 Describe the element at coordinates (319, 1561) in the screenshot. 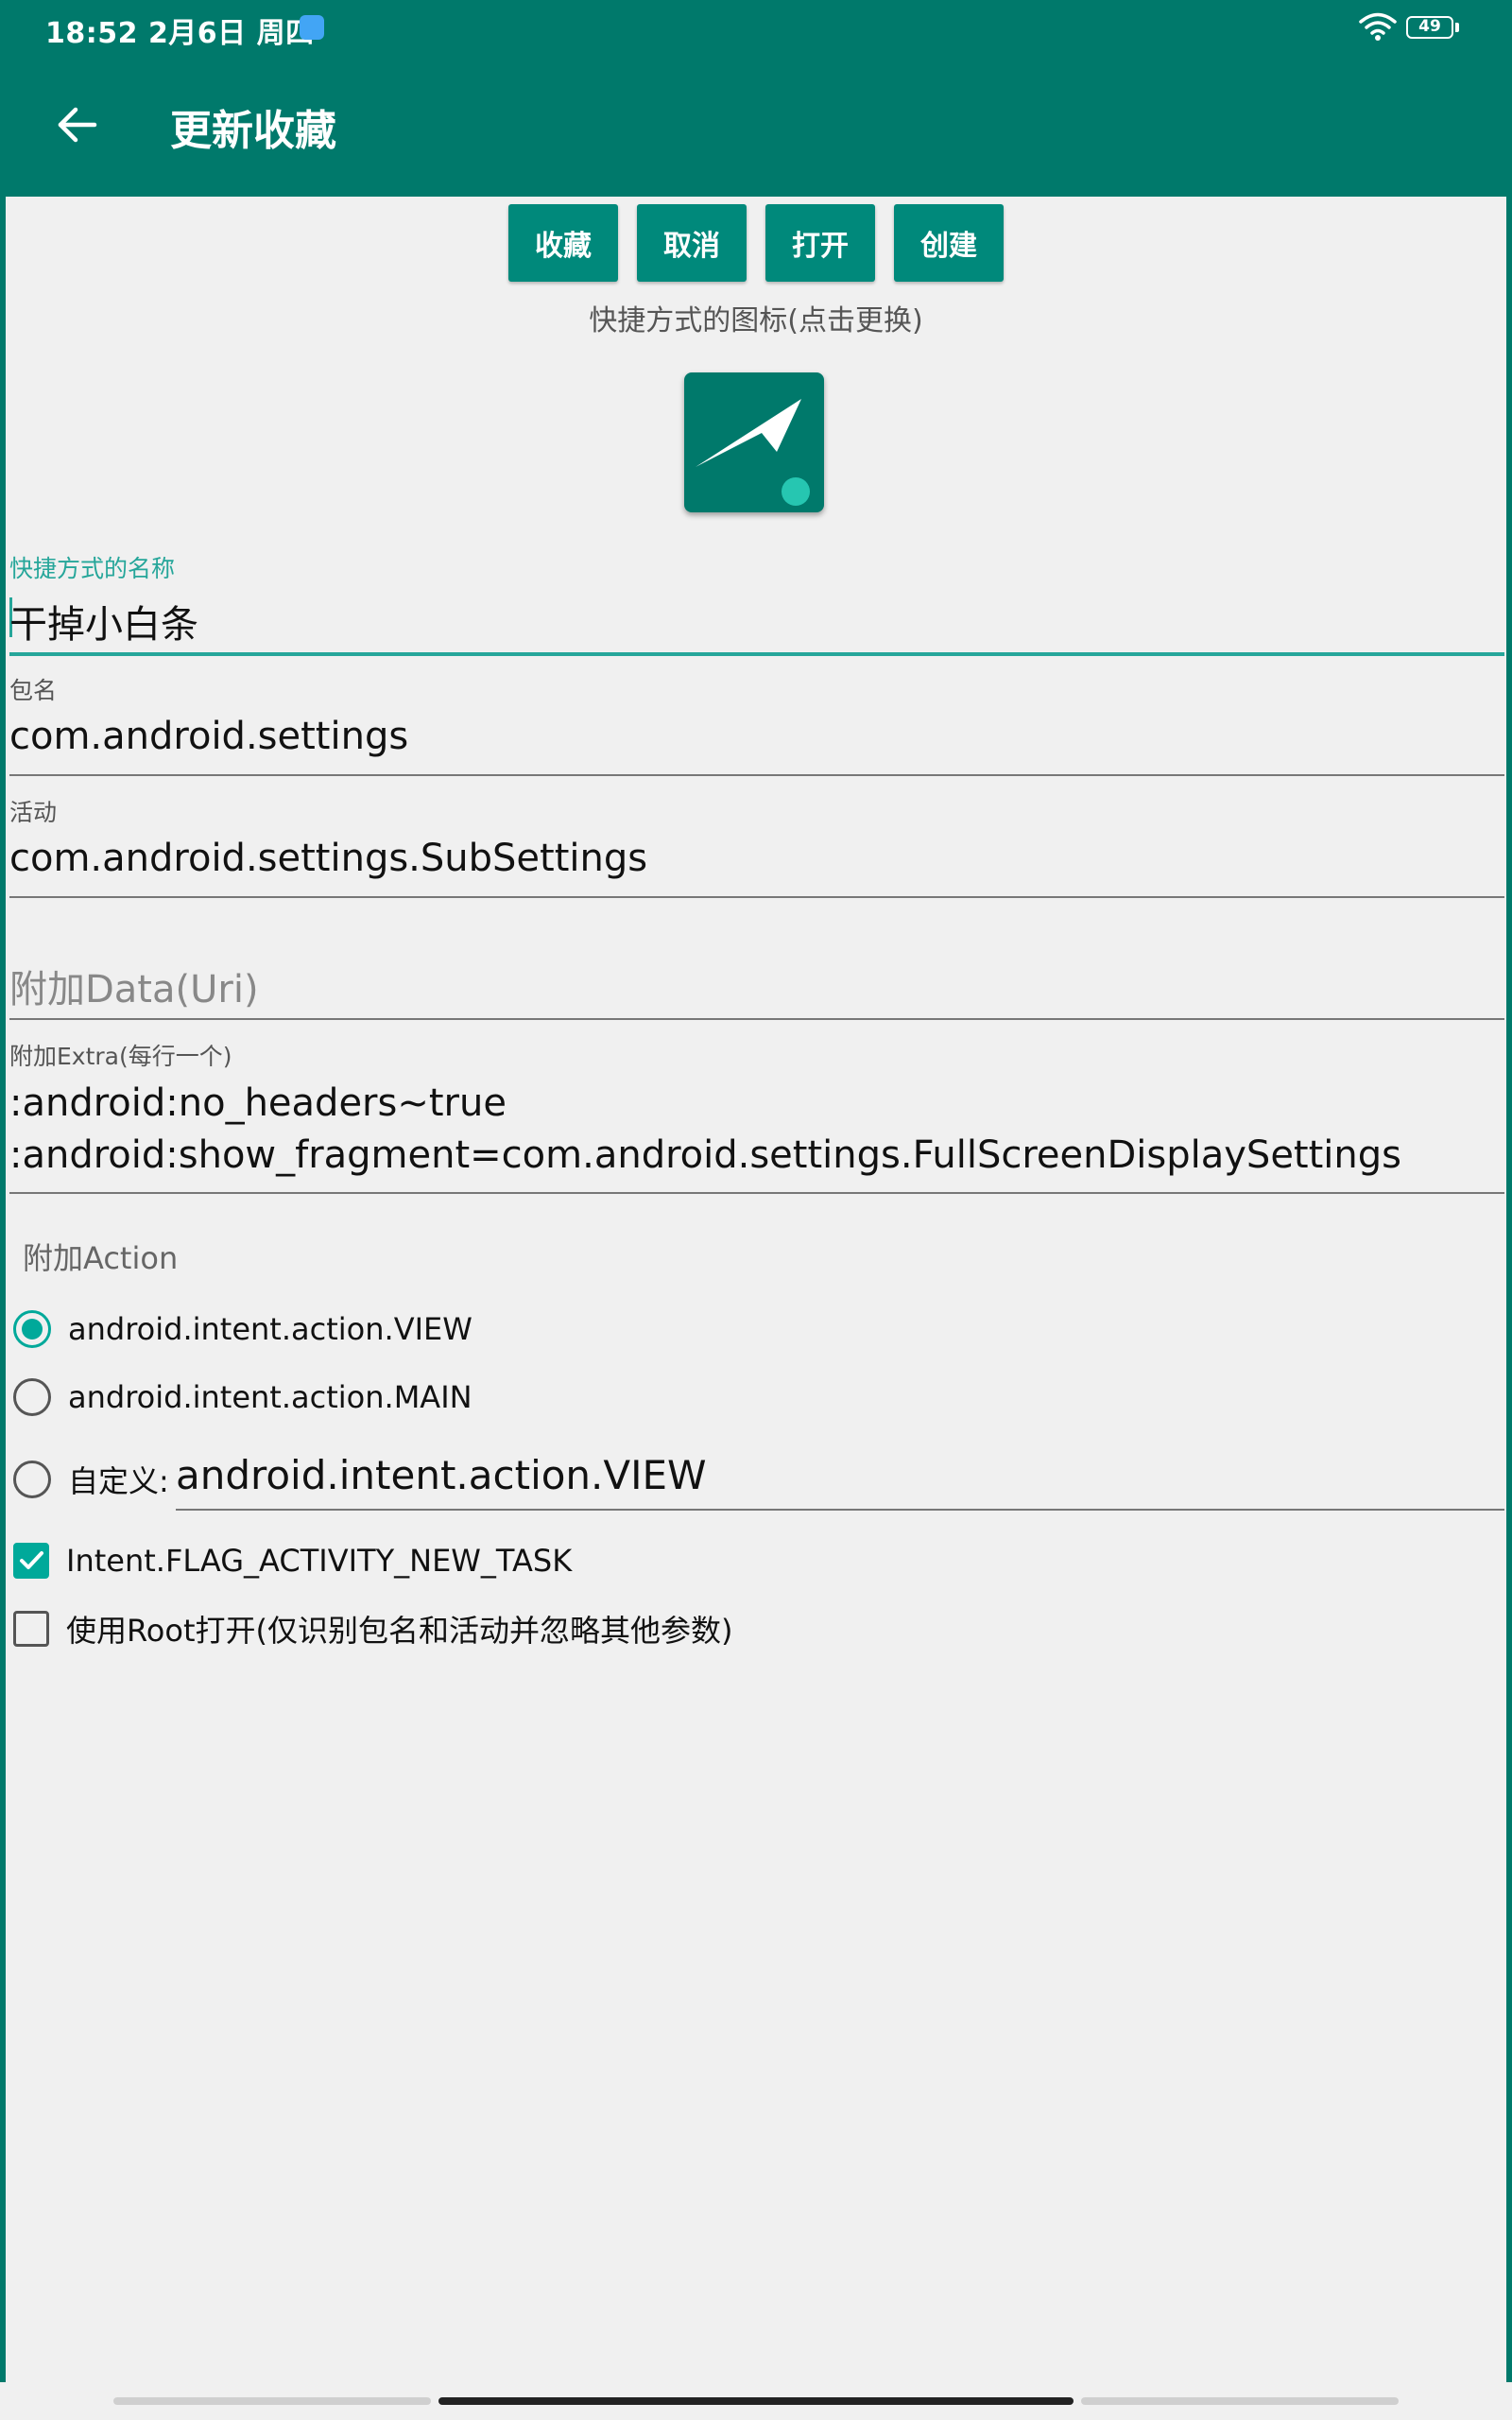

I see `flag-label: Intent.FLAG_ACTIVITY_NEW_TASK` at that location.